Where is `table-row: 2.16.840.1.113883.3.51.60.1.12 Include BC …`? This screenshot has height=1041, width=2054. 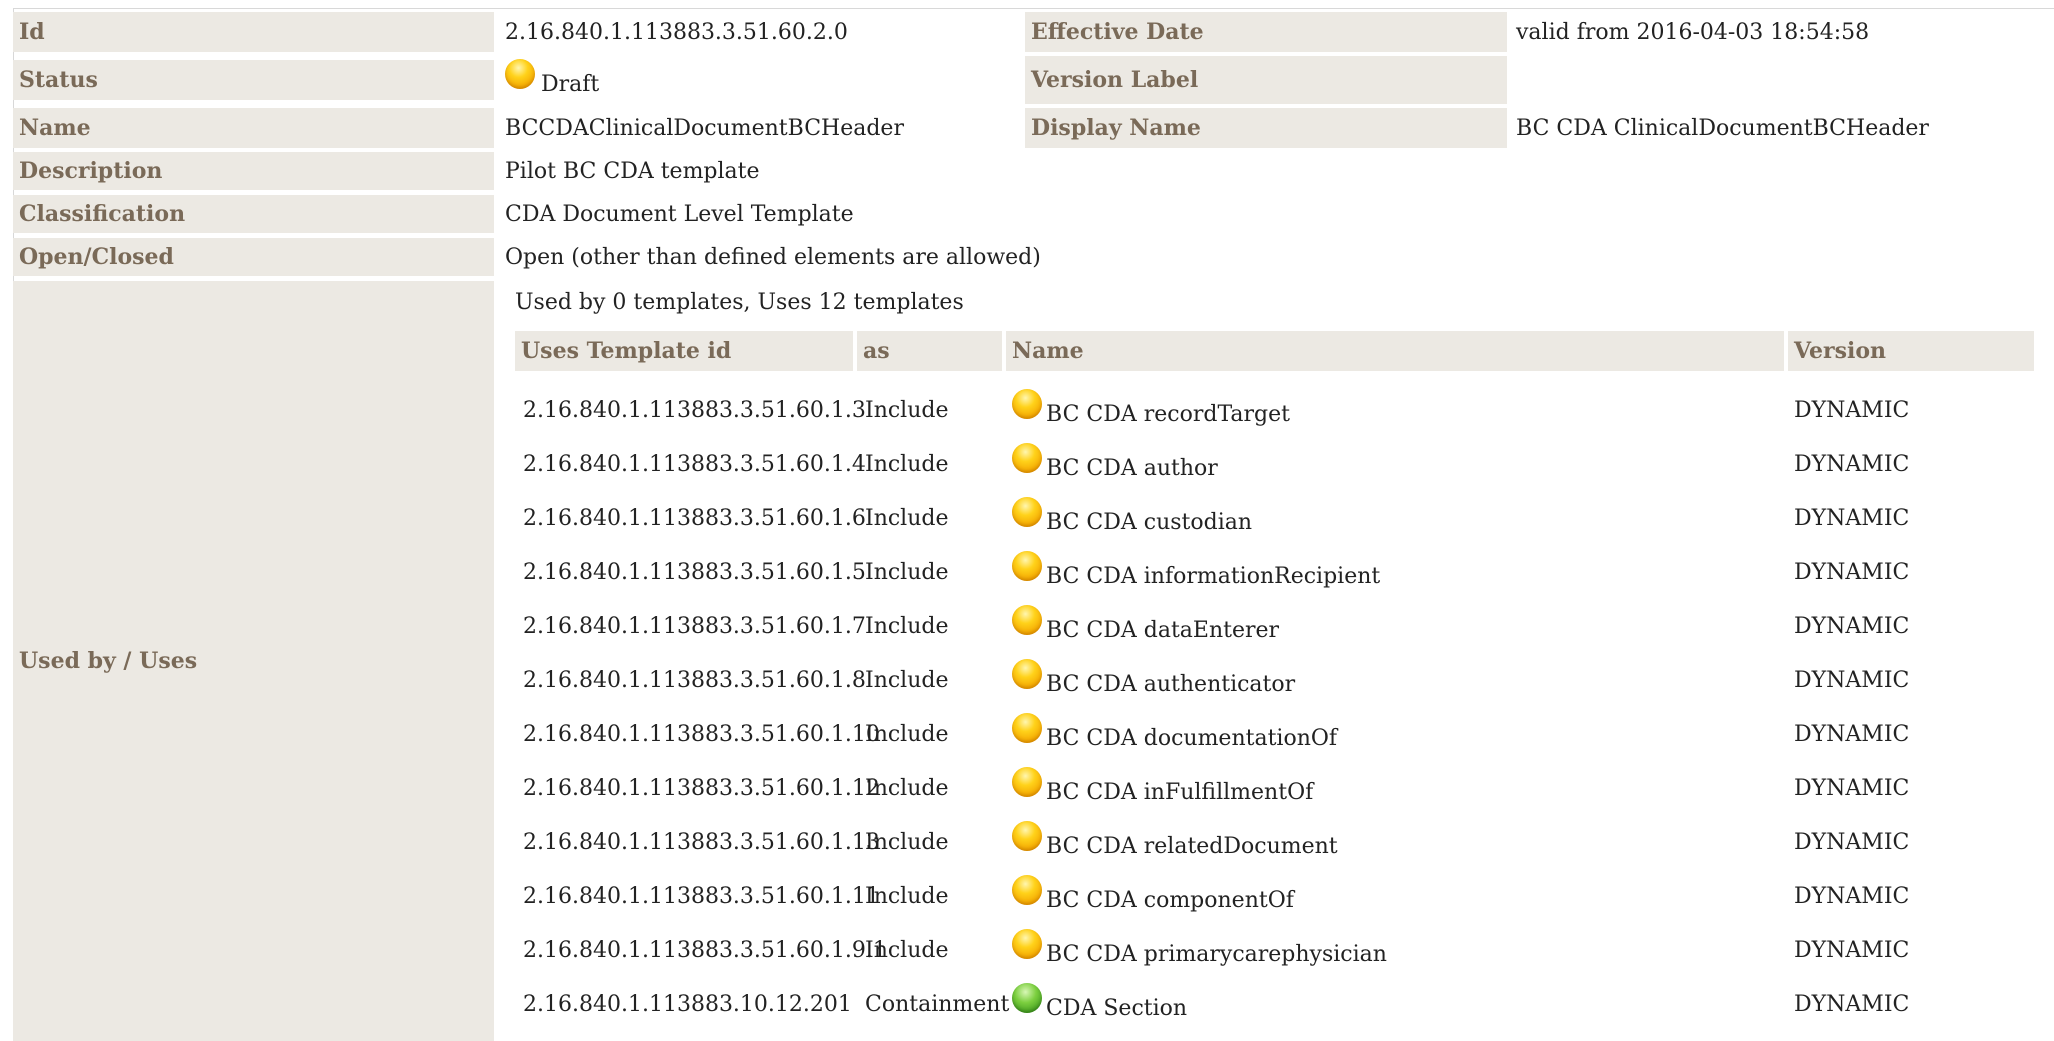
table-row: 2.16.840.1.113883.3.51.60.1.12 Include BC … is located at coordinates (1275, 788).